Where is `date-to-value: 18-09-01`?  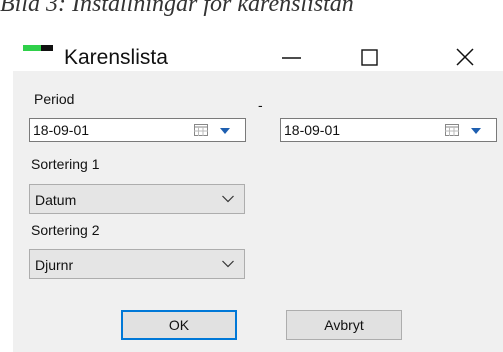 date-to-value: 18-09-01 is located at coordinates (312, 130).